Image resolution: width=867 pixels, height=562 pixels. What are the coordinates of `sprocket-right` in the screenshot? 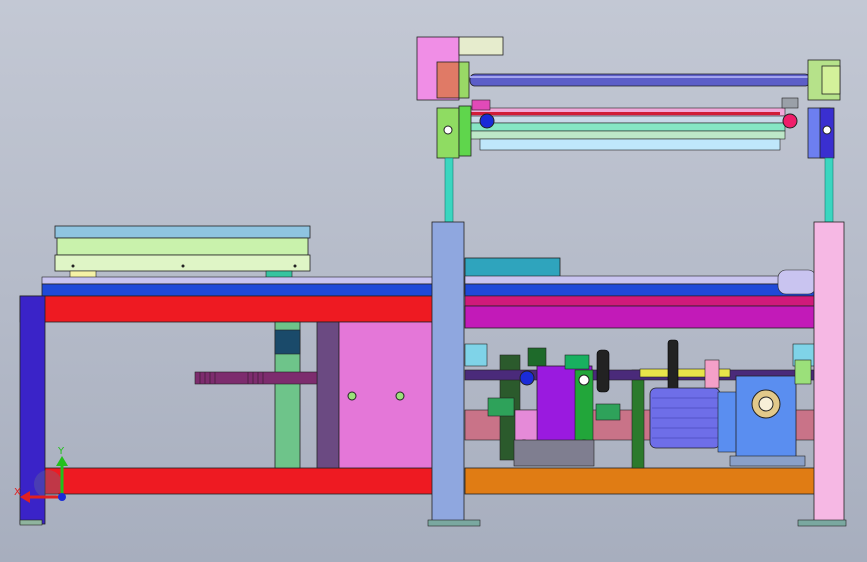 It's located at (673, 367).